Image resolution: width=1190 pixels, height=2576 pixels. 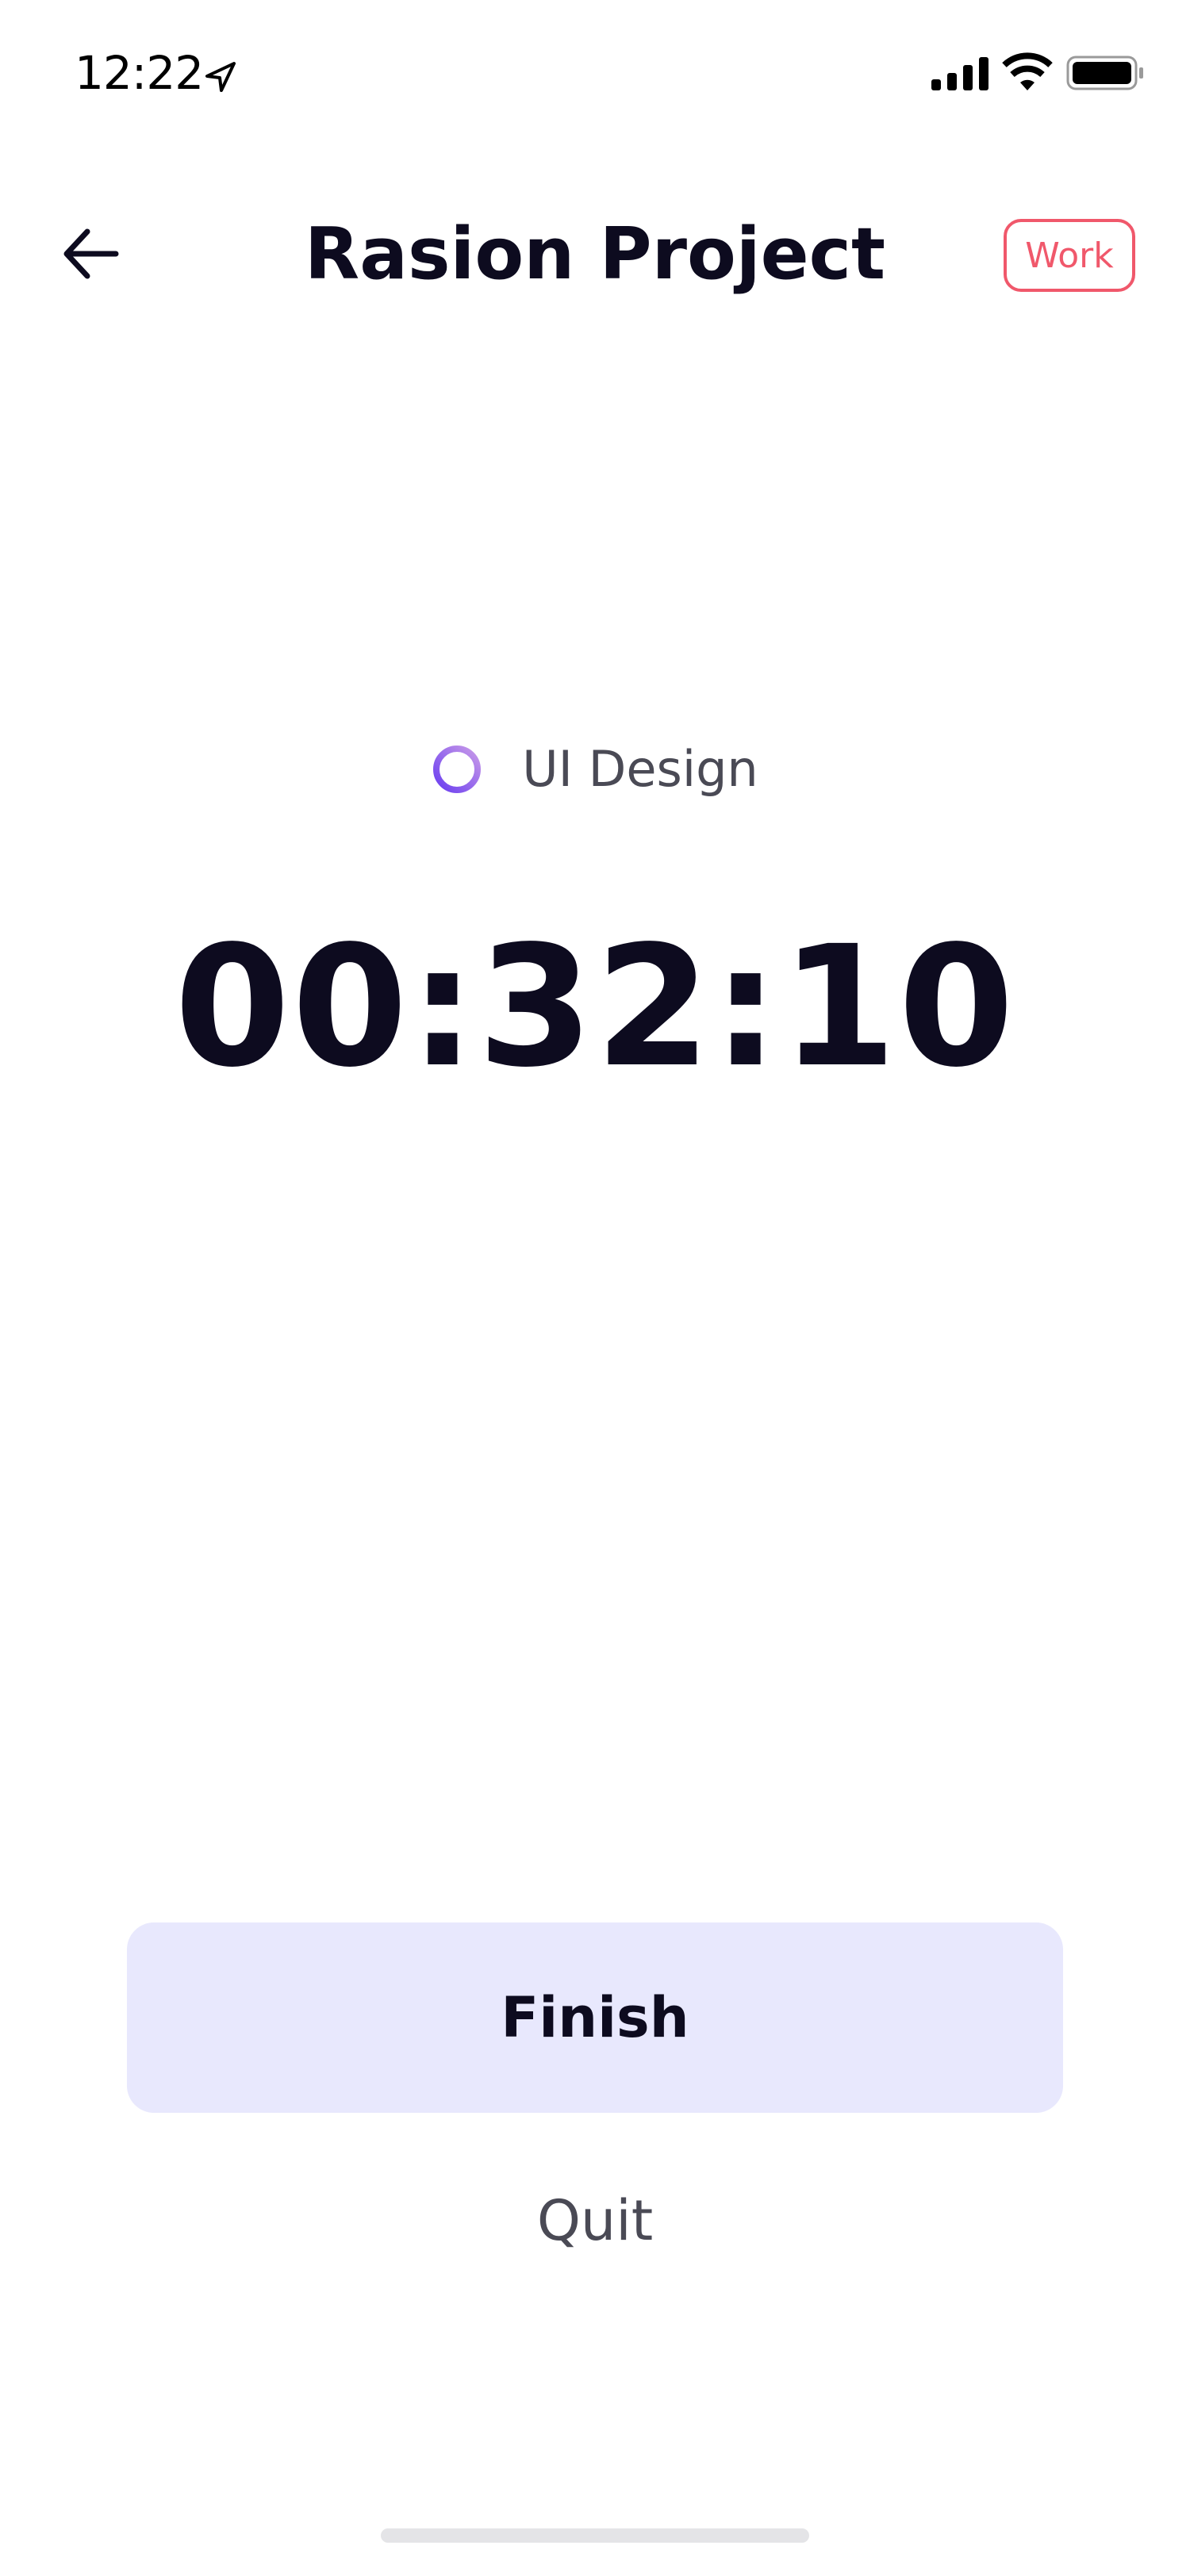 What do you see at coordinates (640, 769) in the screenshot?
I see `task-label: UI Design` at bounding box center [640, 769].